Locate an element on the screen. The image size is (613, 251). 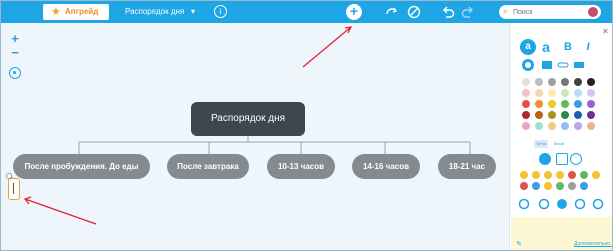
search-box: ⌕ is located at coordinates (550, 12).